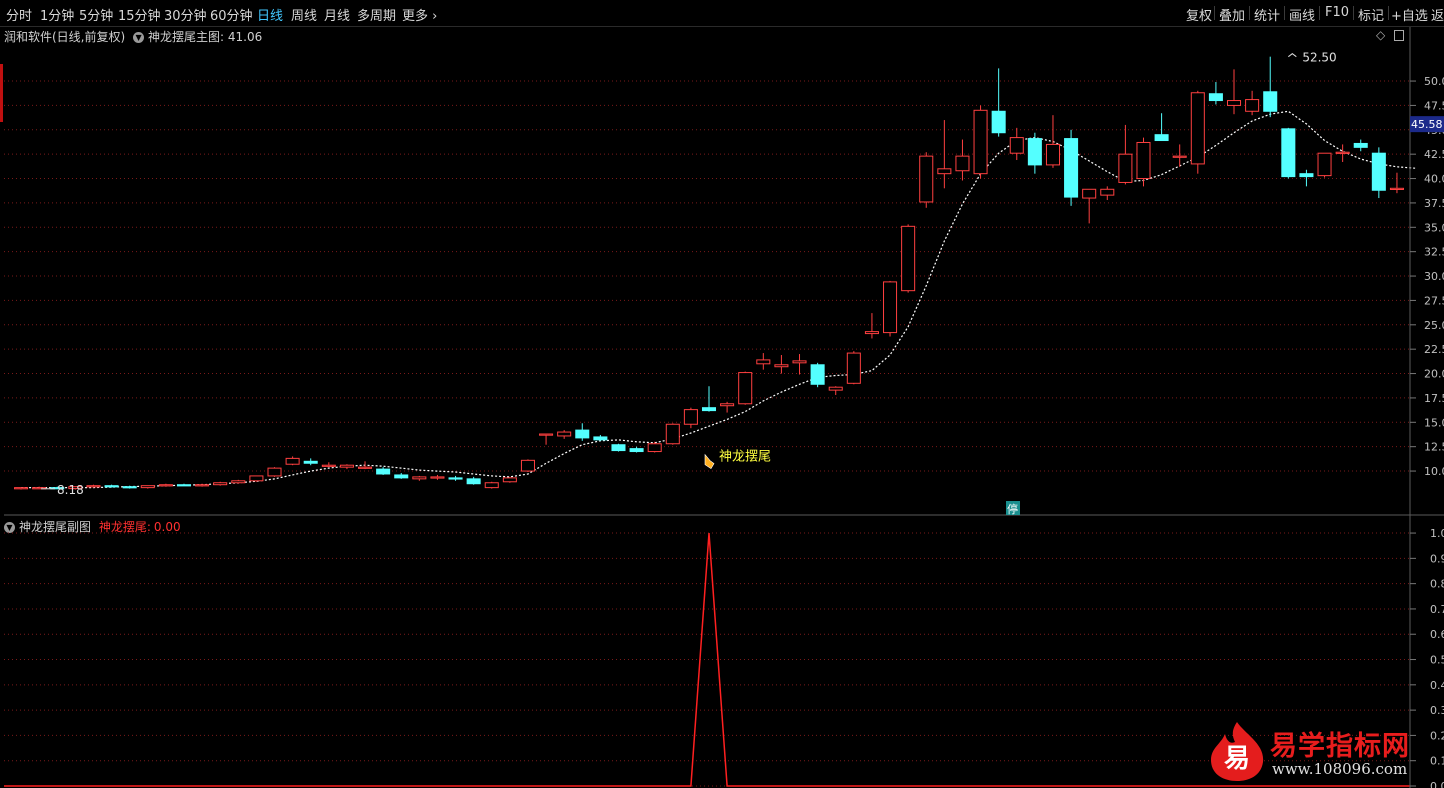 The image size is (1444, 788). What do you see at coordinates (1340, 746) in the screenshot?
I see `watermark-brand: 易学指标网` at bounding box center [1340, 746].